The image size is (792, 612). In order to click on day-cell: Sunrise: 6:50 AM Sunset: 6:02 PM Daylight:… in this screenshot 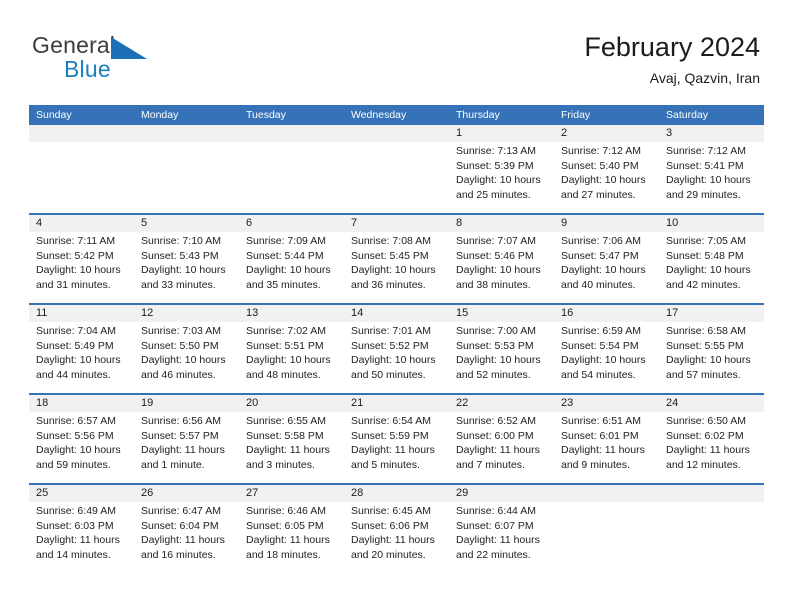, I will do `click(711, 447)`.